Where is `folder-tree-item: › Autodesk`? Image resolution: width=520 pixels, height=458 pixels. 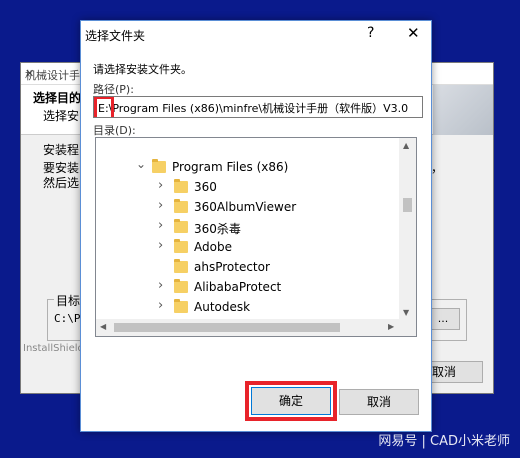 folder-tree-item: › Autodesk is located at coordinates (246, 308).